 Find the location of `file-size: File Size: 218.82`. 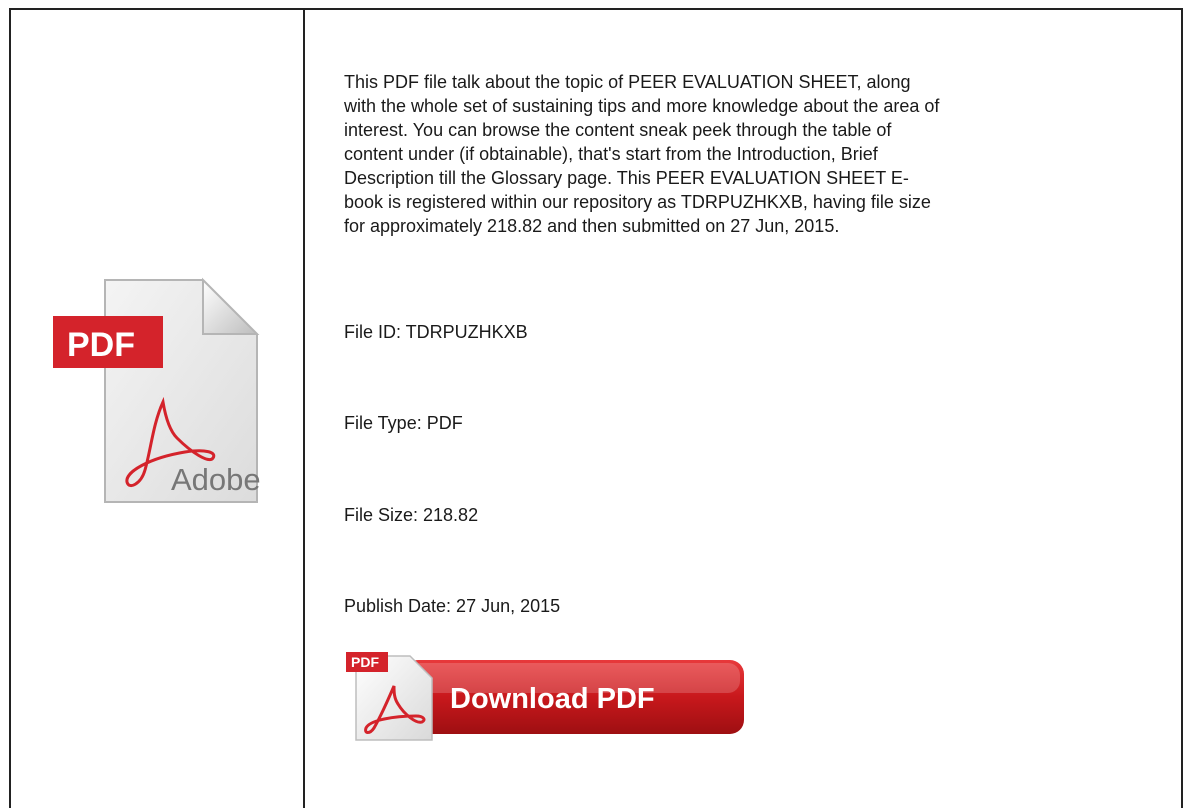

file-size: File Size: 218.82 is located at coordinates (411, 515).